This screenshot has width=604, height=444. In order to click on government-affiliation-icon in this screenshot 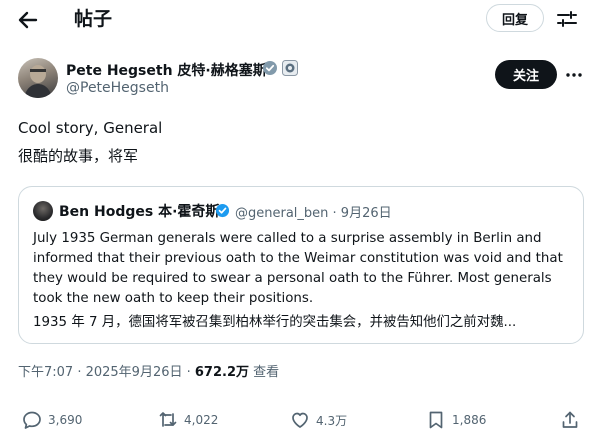, I will do `click(290, 68)`.